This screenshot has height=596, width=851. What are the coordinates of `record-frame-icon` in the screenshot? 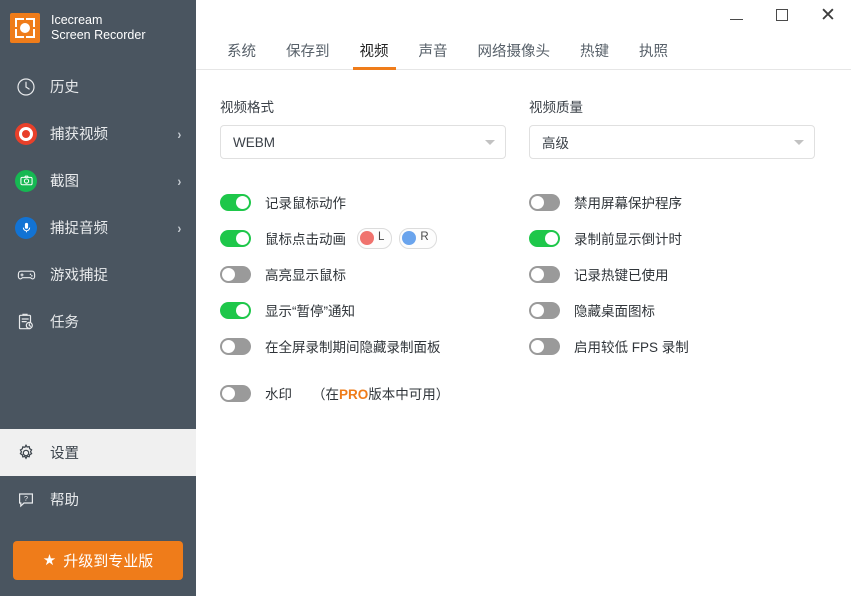 It's located at (25, 28).